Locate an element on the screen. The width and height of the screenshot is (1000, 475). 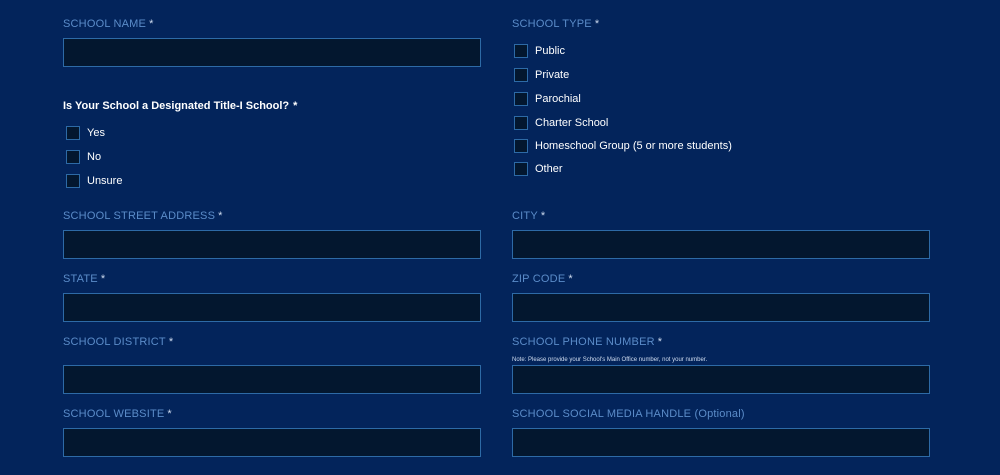
school-type-option-parochial: Parochial is located at coordinates (547, 99).